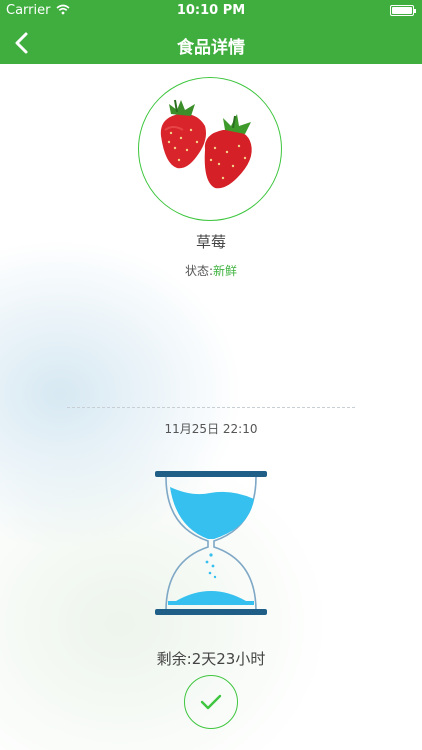 The width and height of the screenshot is (422, 750). I want to click on check-icon, so click(211, 702).